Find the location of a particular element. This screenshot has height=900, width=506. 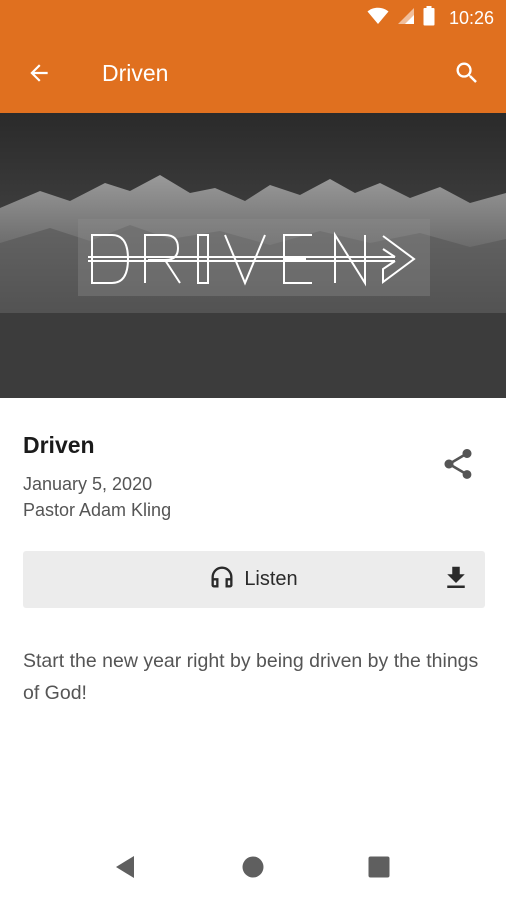

system-nav-bar is located at coordinates (253, 869).